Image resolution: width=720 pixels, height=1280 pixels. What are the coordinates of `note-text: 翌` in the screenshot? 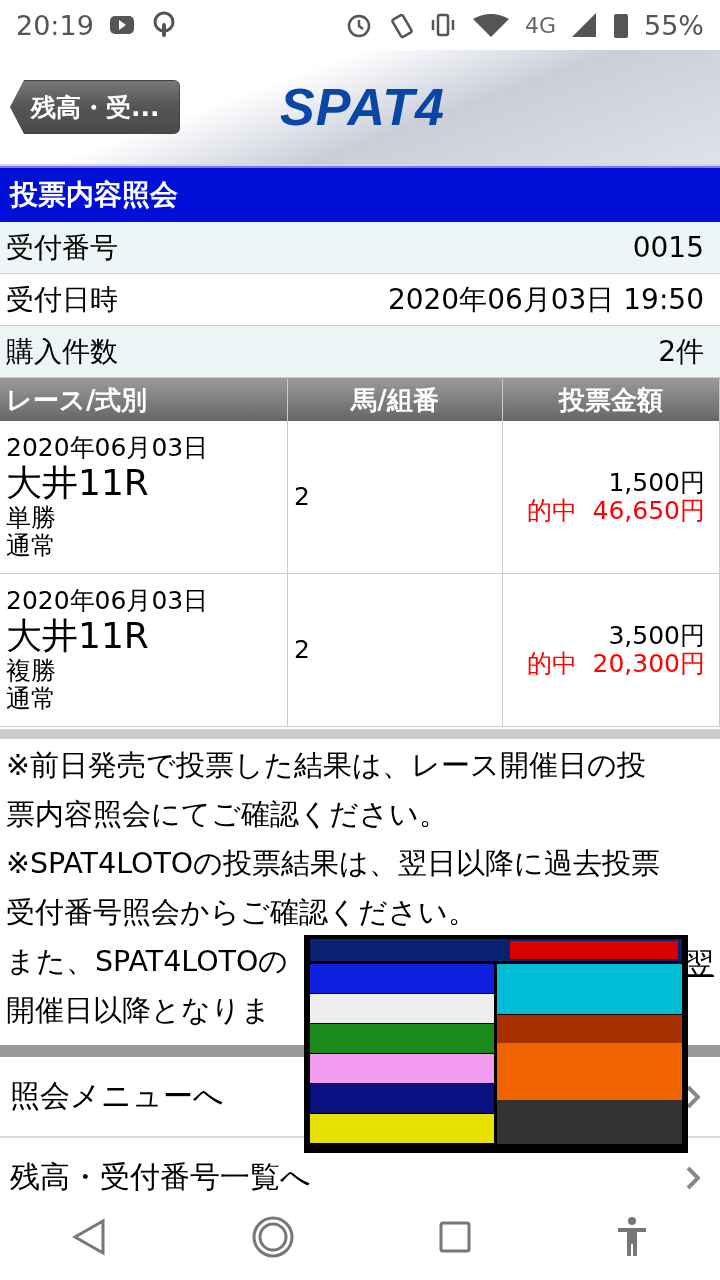 It's located at (699, 964).